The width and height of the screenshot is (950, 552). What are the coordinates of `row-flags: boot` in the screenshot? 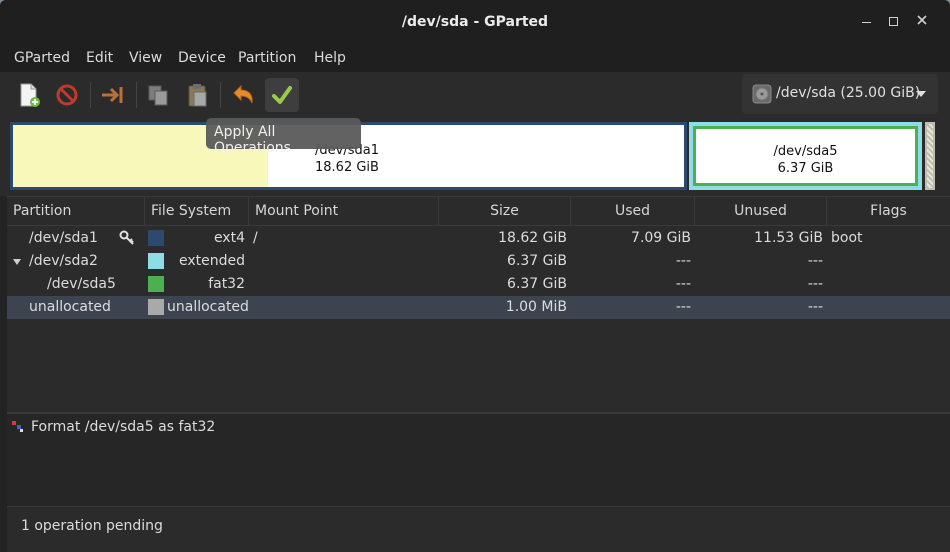 It's located at (847, 238).